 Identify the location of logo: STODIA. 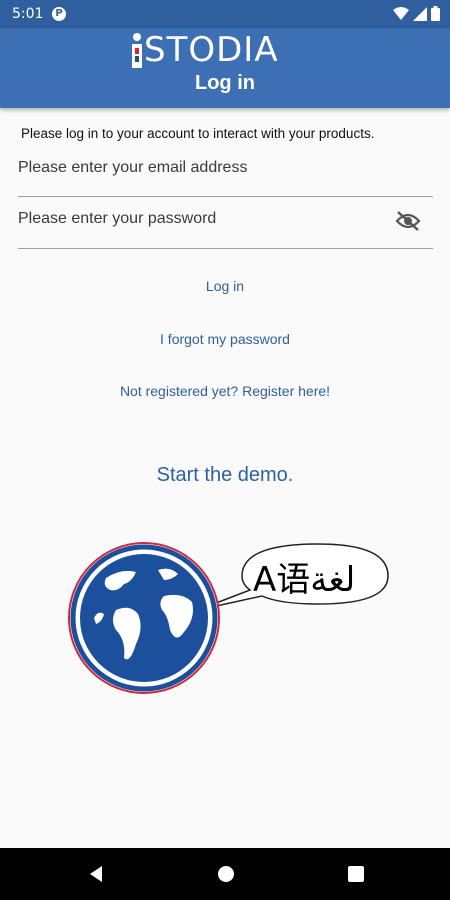
(204, 50).